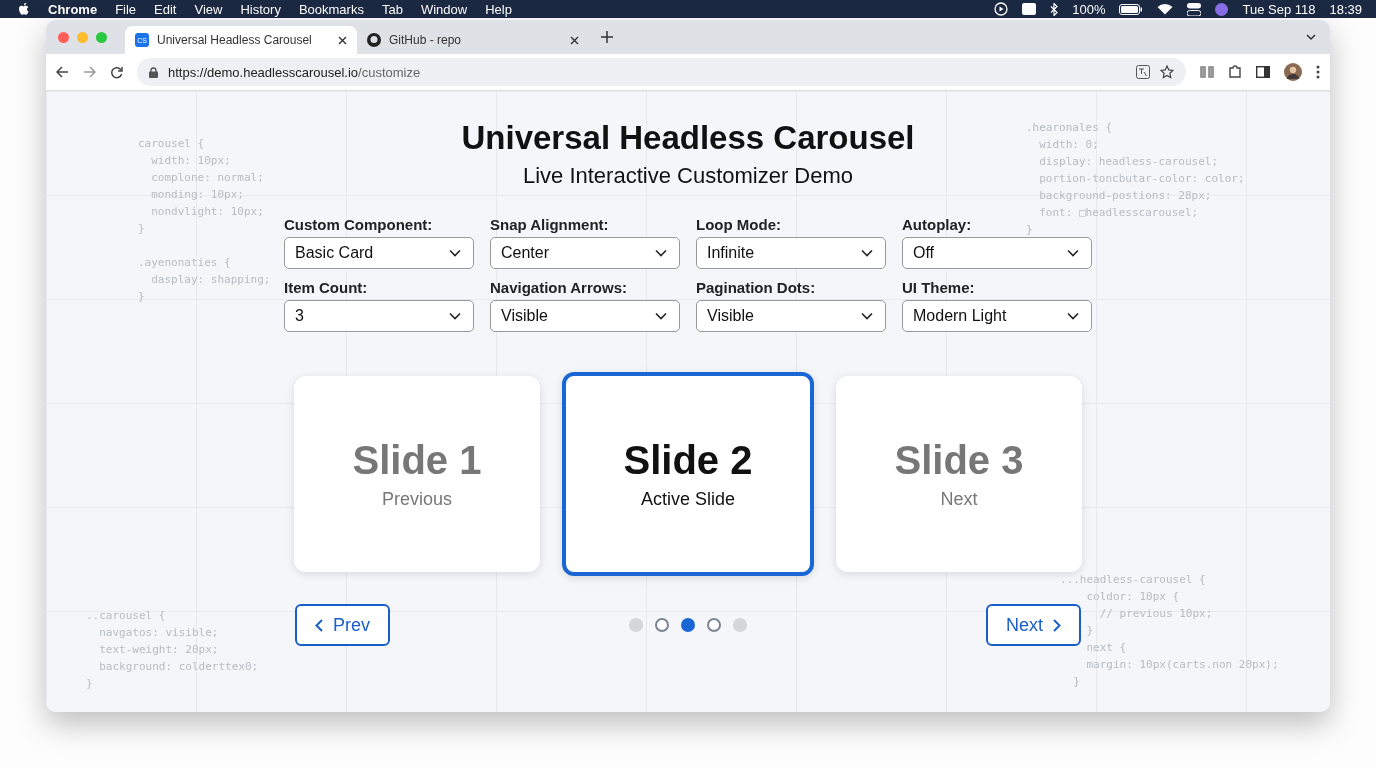 This screenshot has width=1376, height=768. What do you see at coordinates (1131, 9) in the screenshot?
I see `battery-icon` at bounding box center [1131, 9].